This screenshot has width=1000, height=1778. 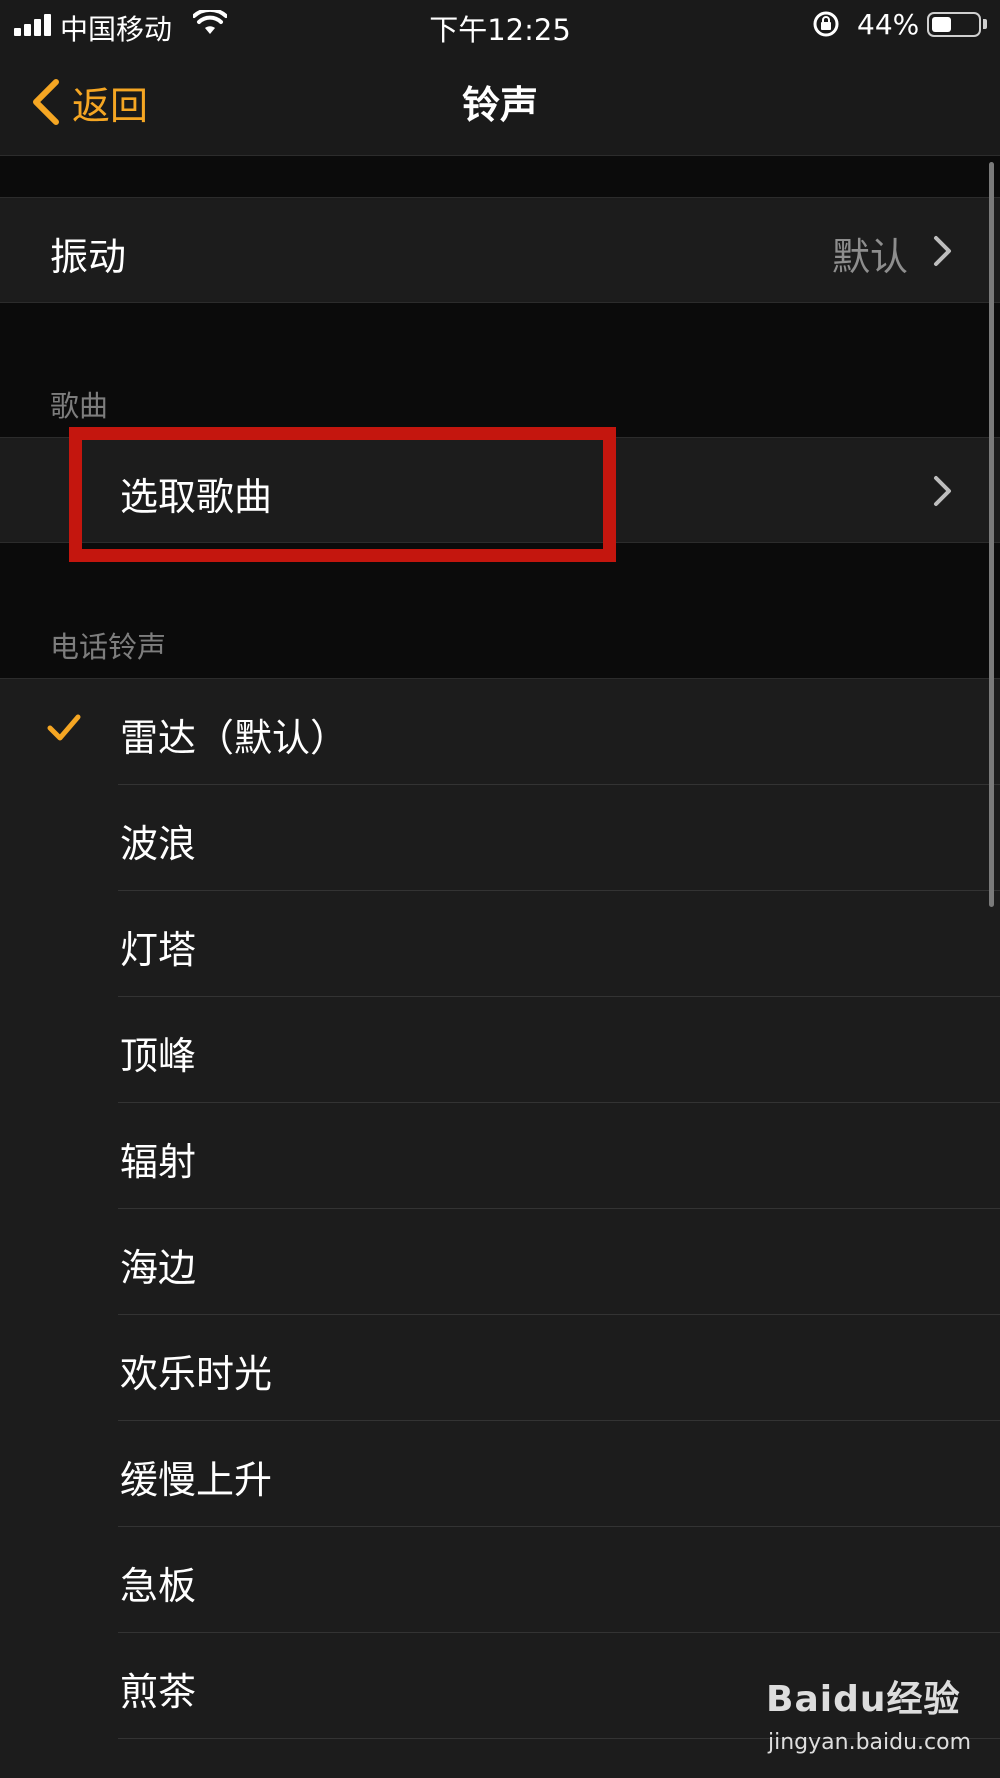 I want to click on checkmark-icon, so click(x=64, y=727).